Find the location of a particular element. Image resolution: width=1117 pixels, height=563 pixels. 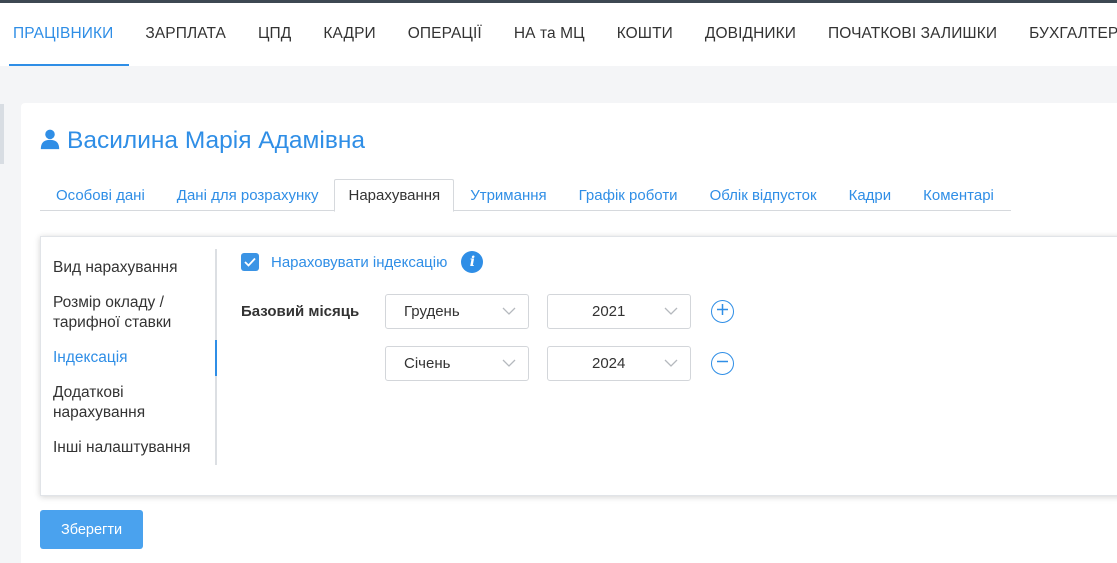

year-select-2: 2024 is located at coordinates (619, 363).